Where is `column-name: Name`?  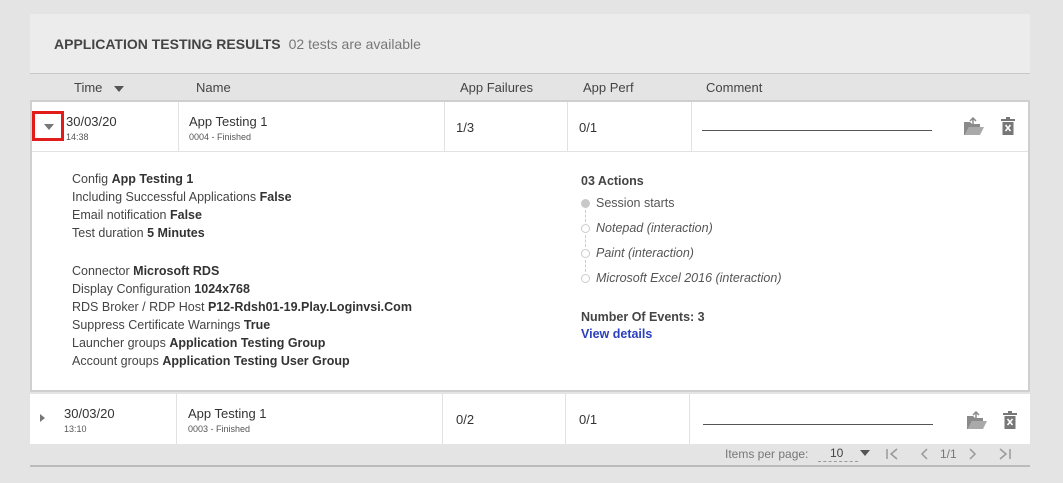
column-name: Name is located at coordinates (213, 87).